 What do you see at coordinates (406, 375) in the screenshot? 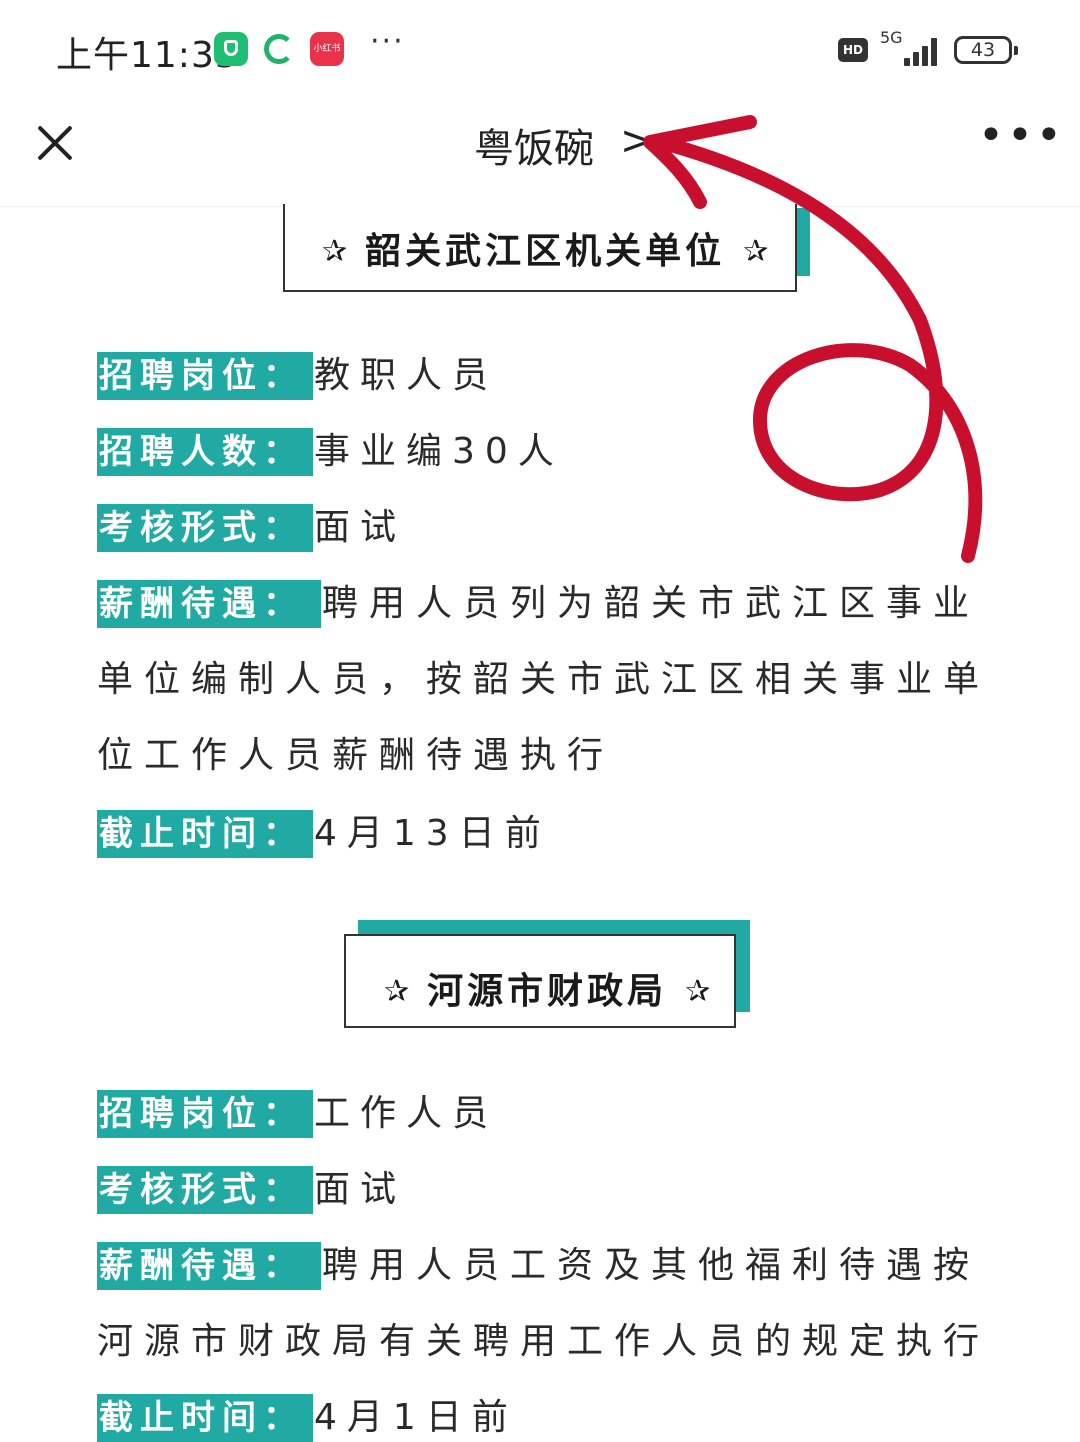
I see `position-value: 教职人员` at bounding box center [406, 375].